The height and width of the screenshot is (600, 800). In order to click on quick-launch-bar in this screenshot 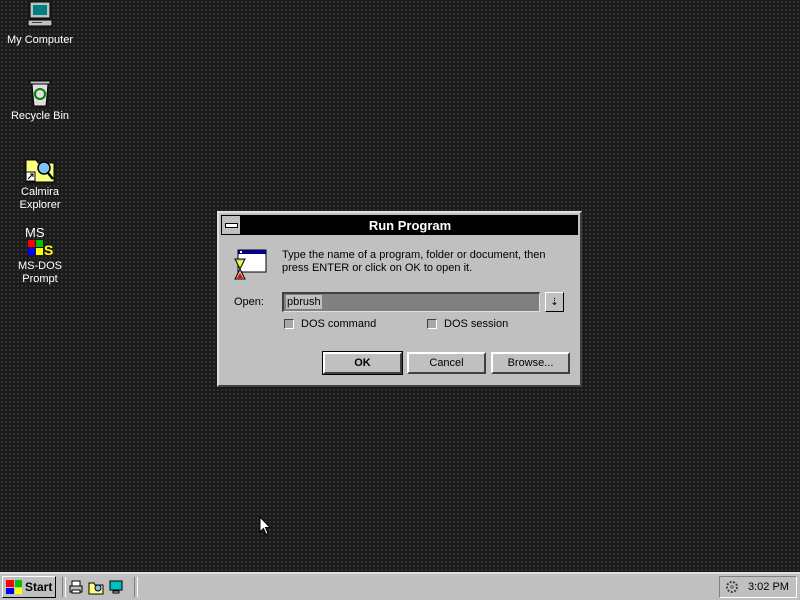, I will do `click(96, 587)`.